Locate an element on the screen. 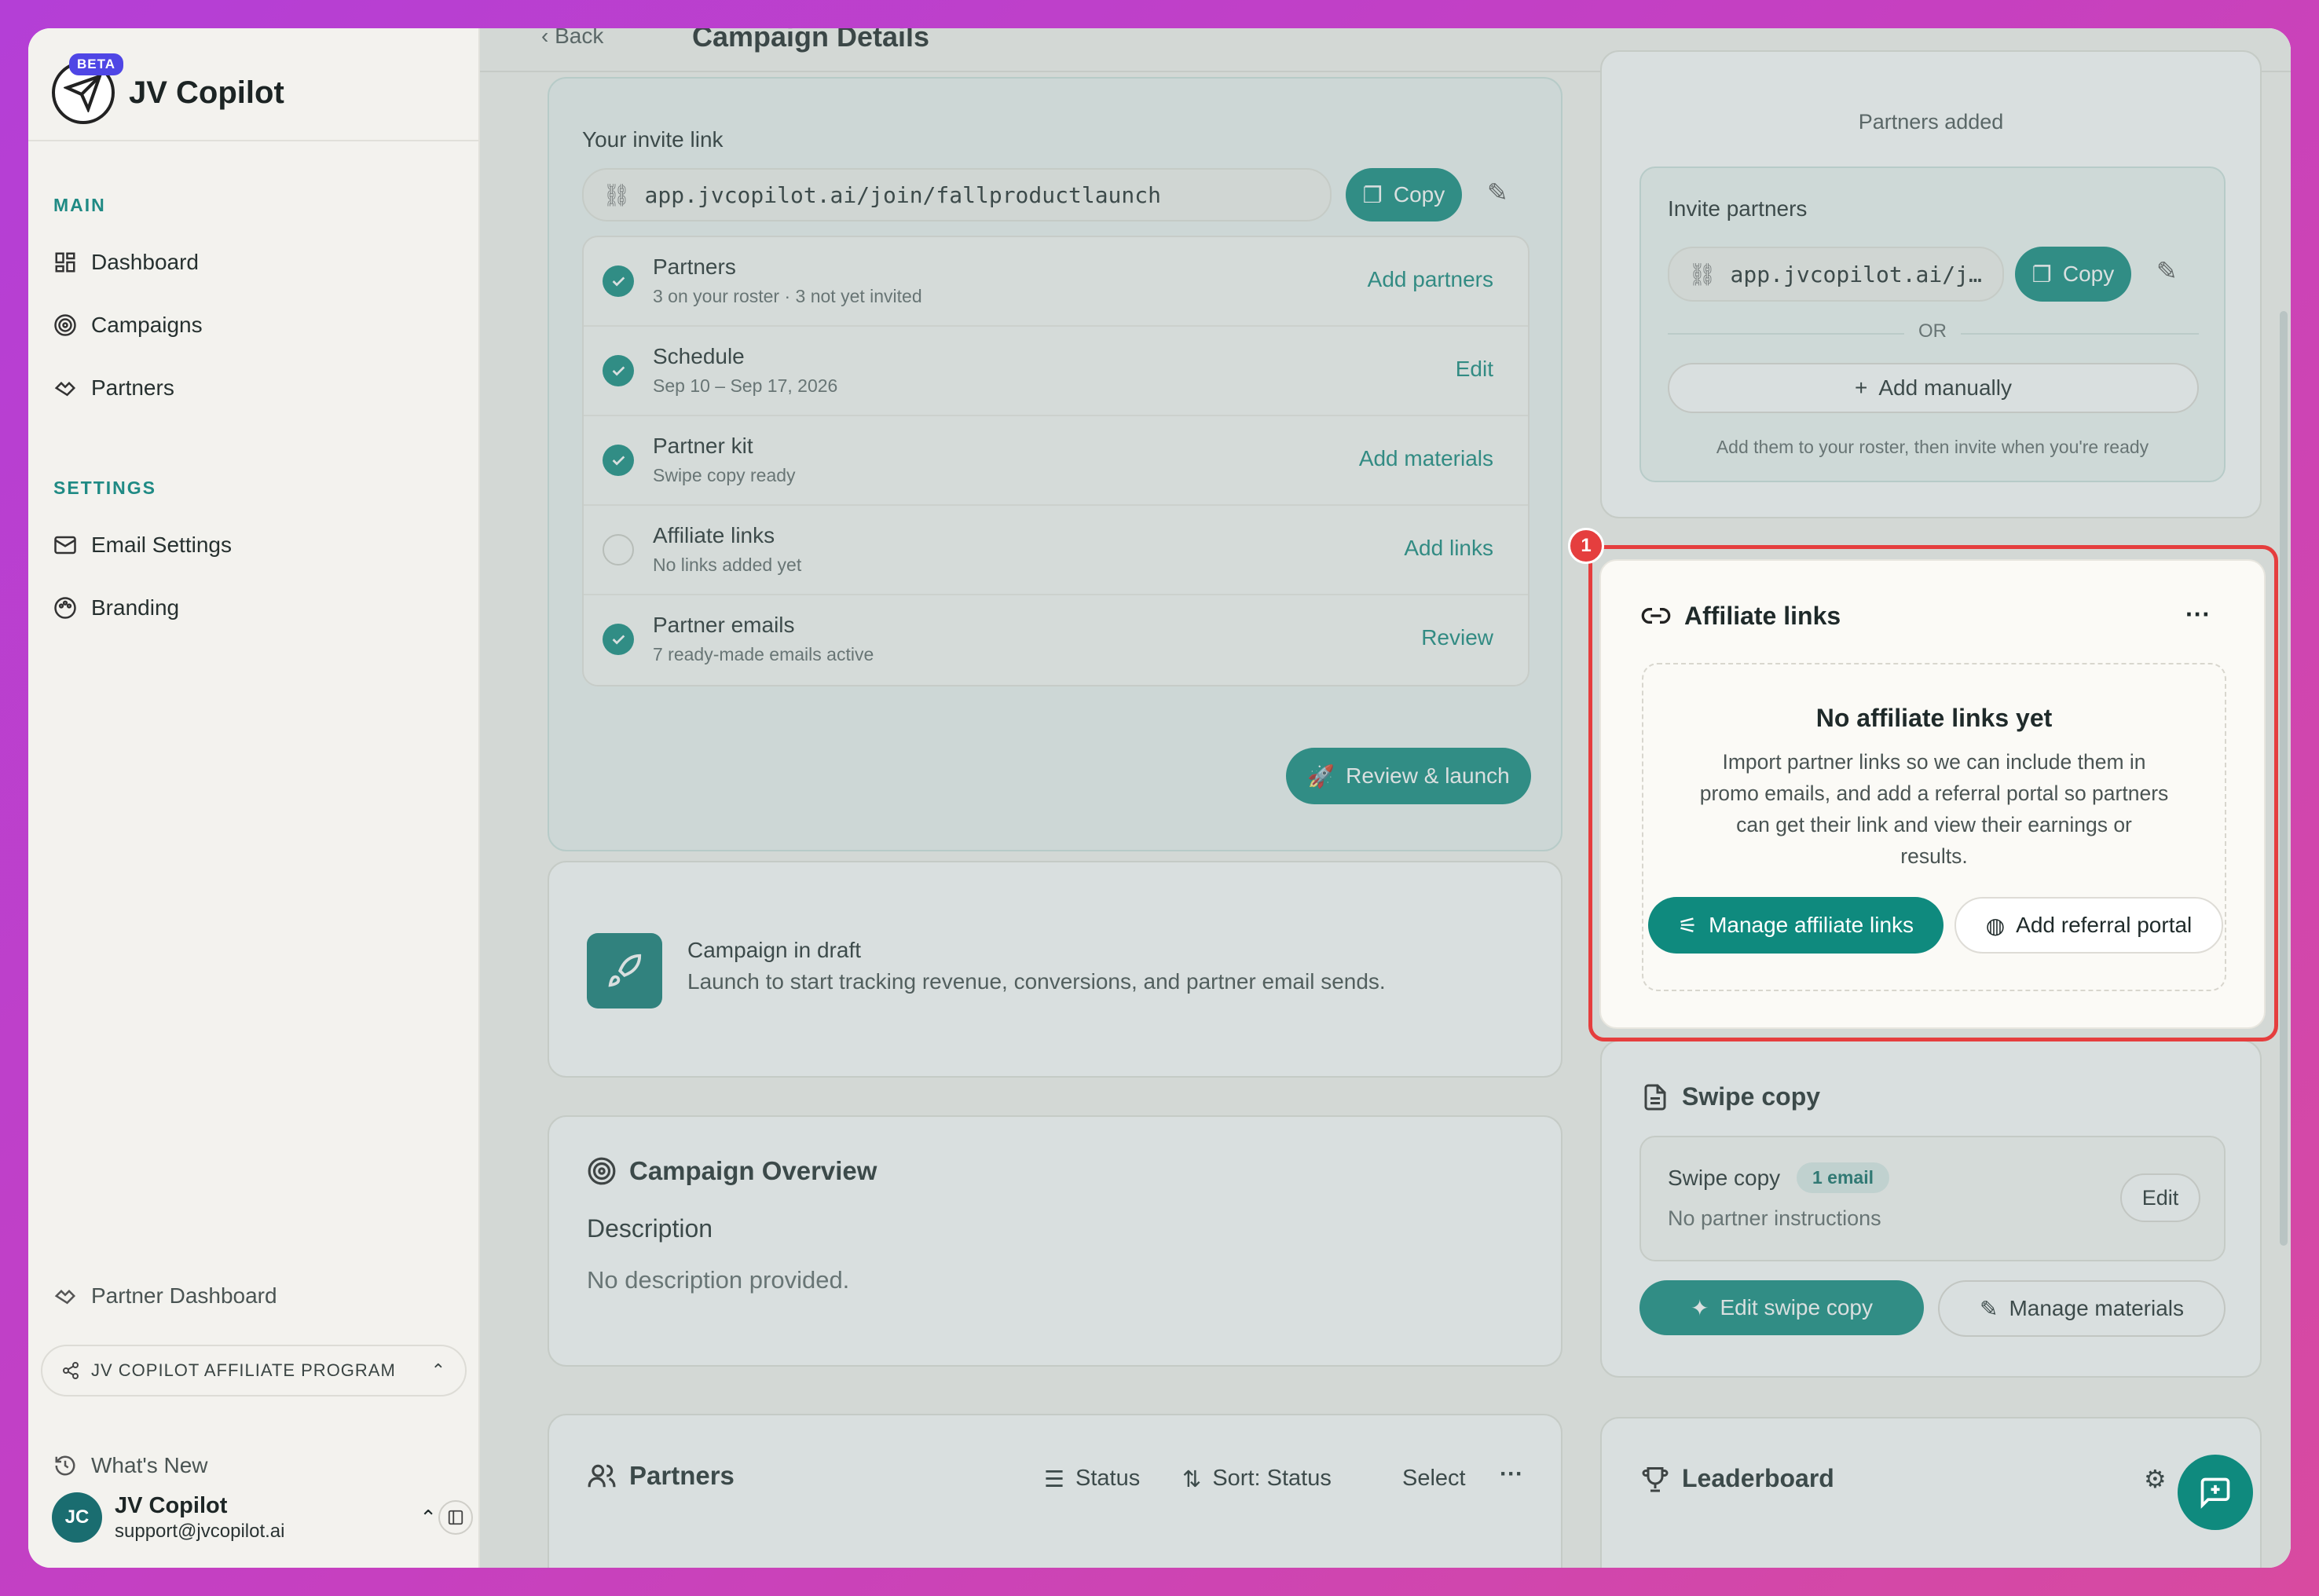 This screenshot has height=1596, width=2319. add-manually-button: + Add manually is located at coordinates (1933, 388).